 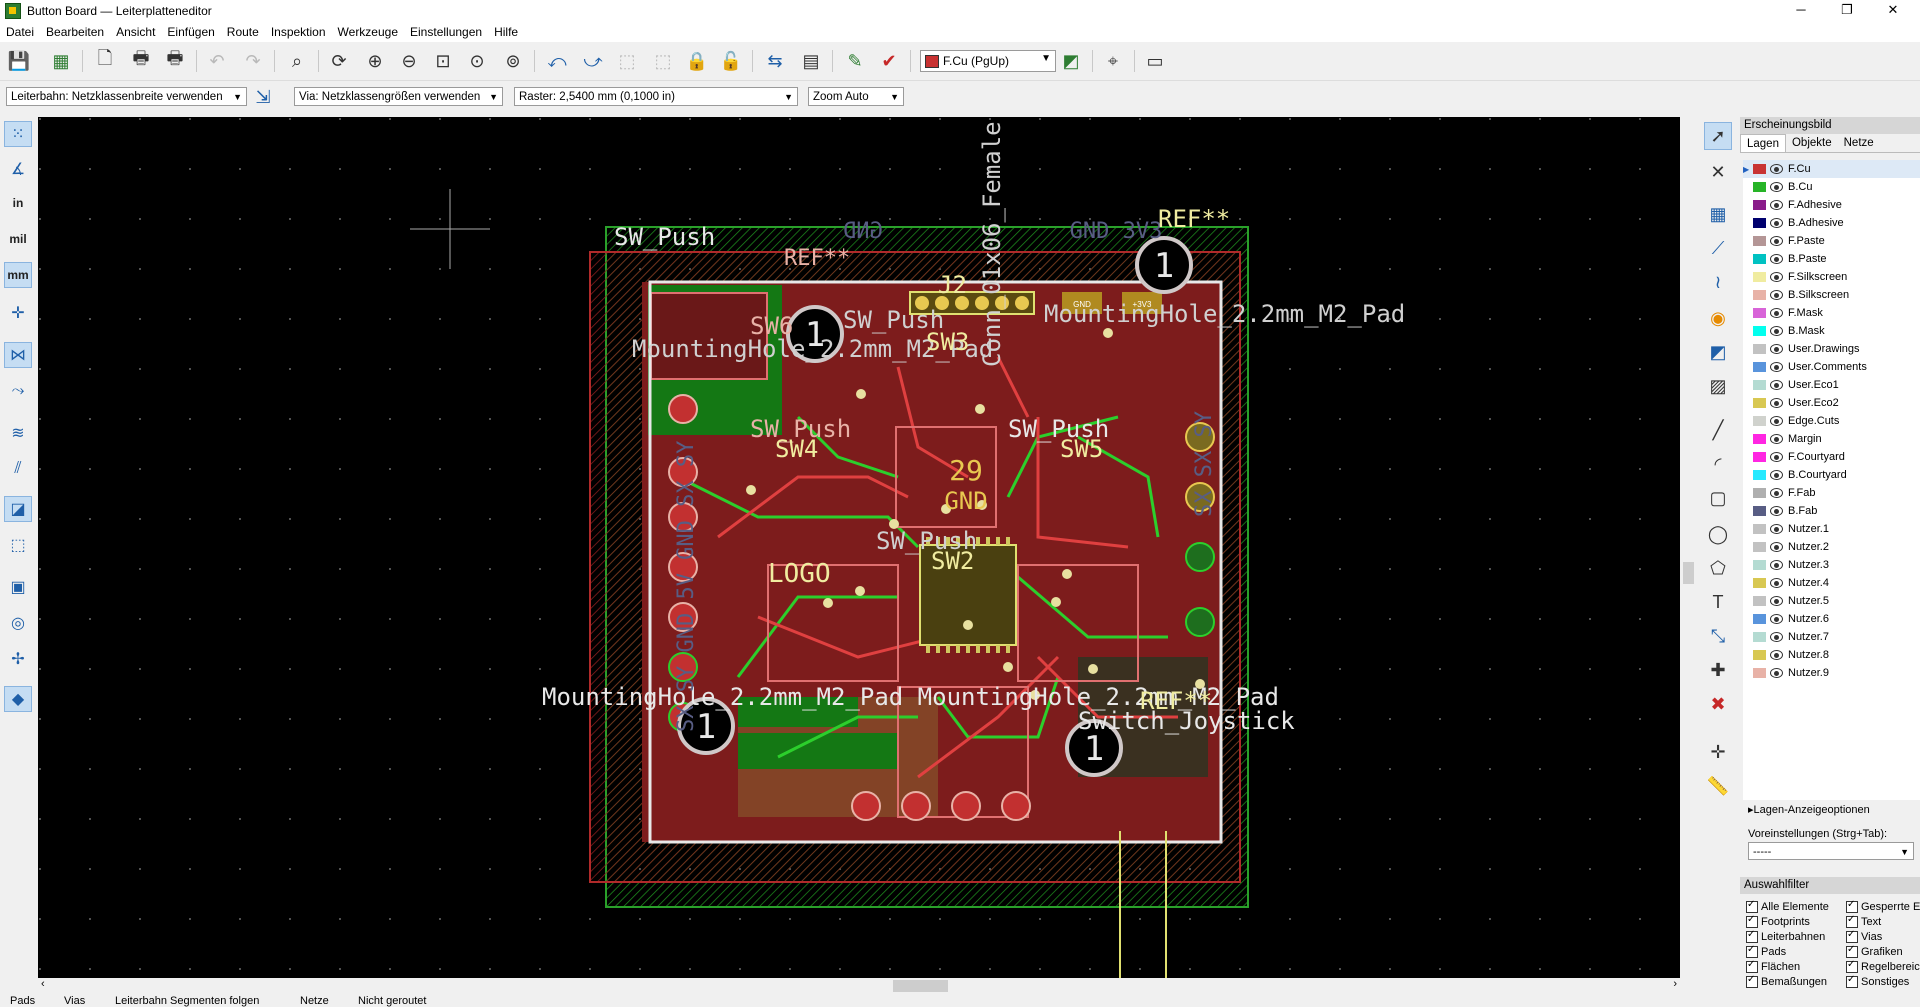 I want to click on units-mil-button: mil, so click(x=18, y=239).